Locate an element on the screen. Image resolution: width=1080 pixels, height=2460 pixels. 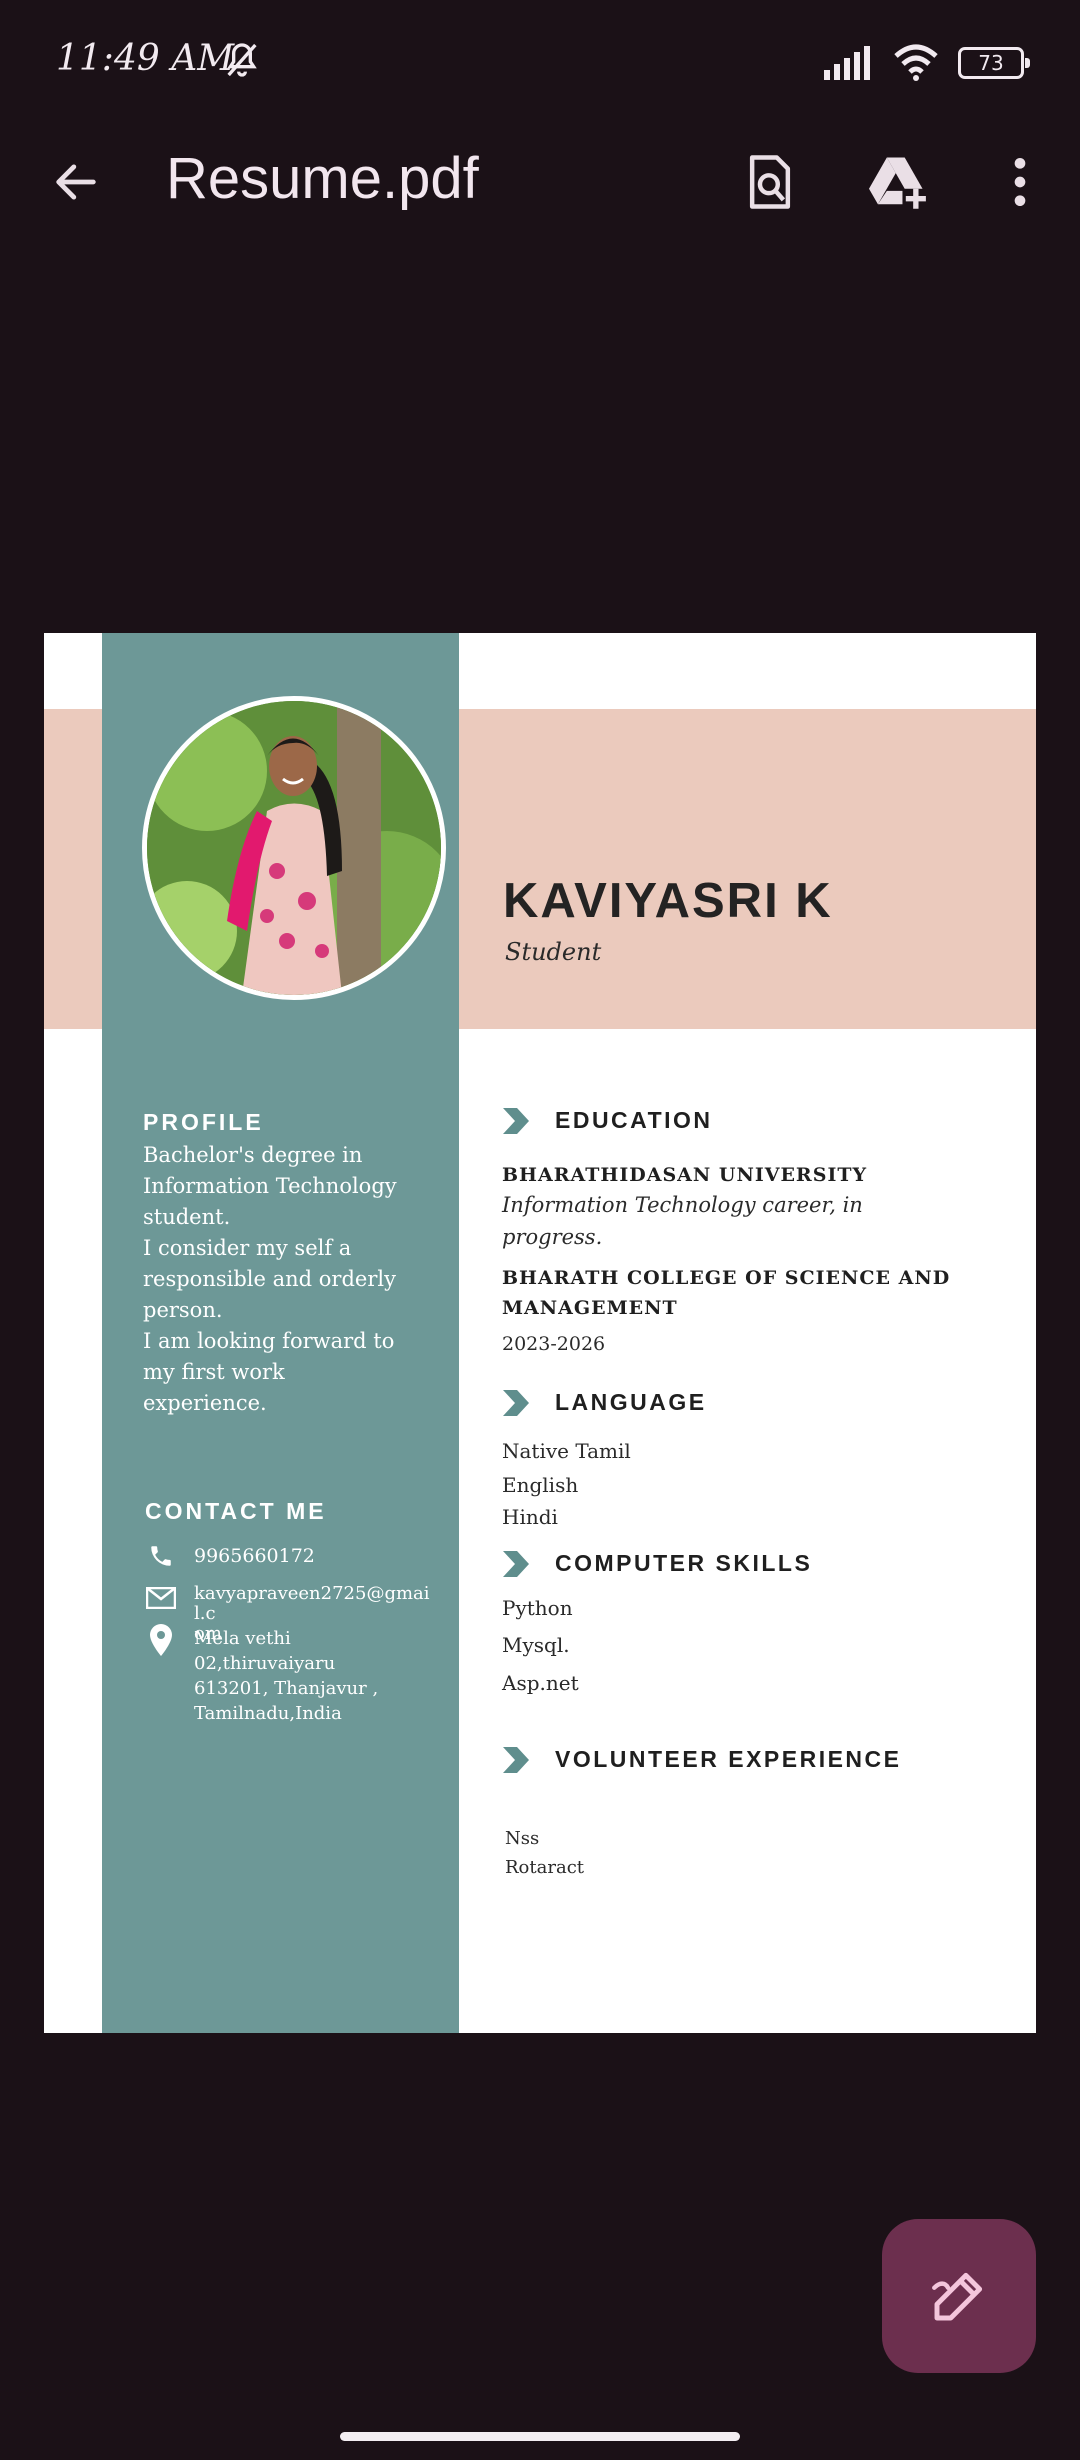
more-vert-icon is located at coordinates (1020, 182).